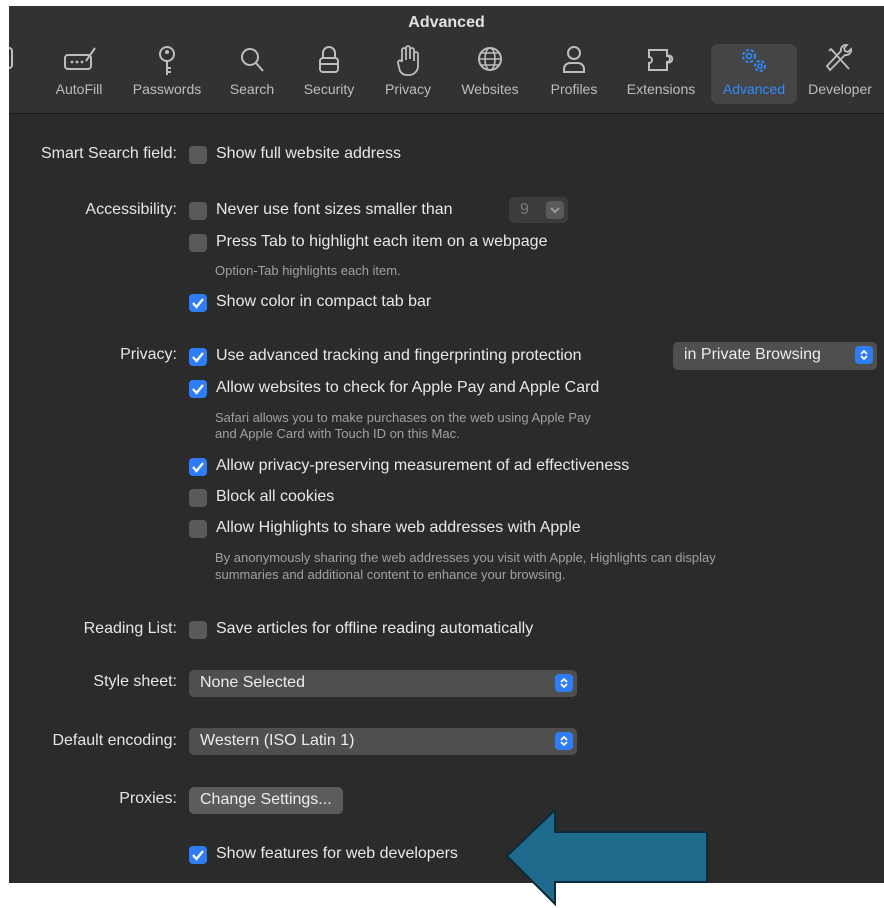 This screenshot has height=908, width=884. Describe the element at coordinates (198, 498) in the screenshot. I see `block-cookies-checkbox` at that location.